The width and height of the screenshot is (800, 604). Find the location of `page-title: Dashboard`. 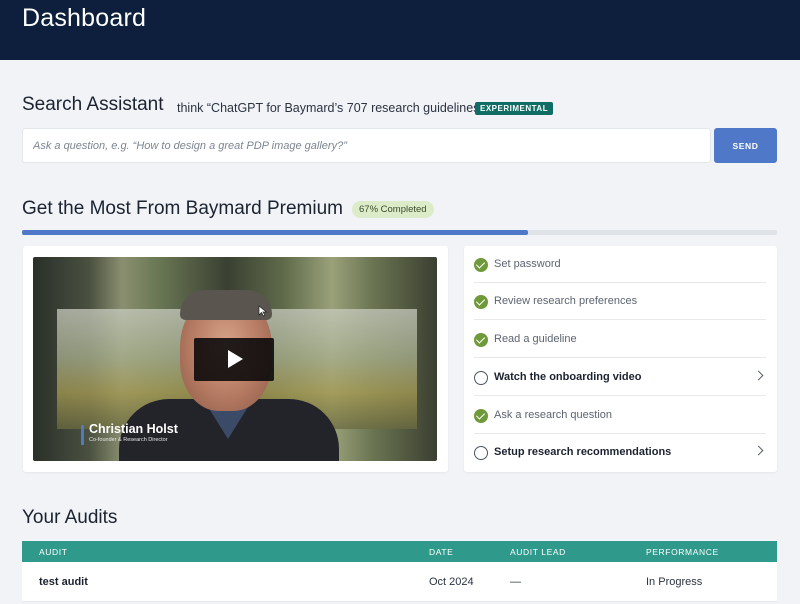

page-title: Dashboard is located at coordinates (84, 18).